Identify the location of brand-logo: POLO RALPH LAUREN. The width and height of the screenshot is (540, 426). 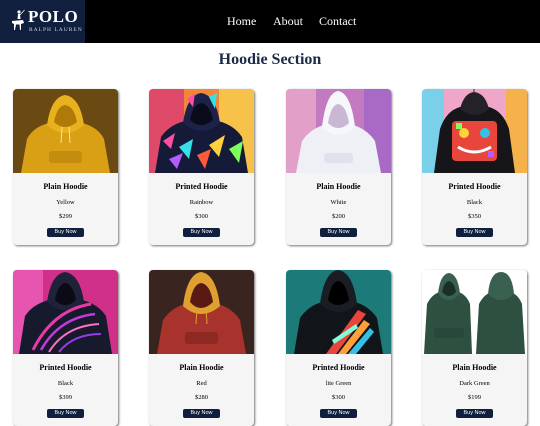
(42, 21).